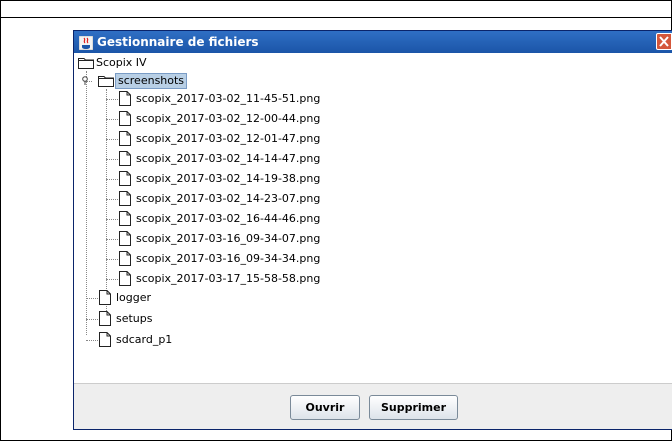 Image resolution: width=672 pixels, height=441 pixels. What do you see at coordinates (228, 98) in the screenshot?
I see `tree-file-label: scopix_2017-03-02_11-45-51.png` at bounding box center [228, 98].